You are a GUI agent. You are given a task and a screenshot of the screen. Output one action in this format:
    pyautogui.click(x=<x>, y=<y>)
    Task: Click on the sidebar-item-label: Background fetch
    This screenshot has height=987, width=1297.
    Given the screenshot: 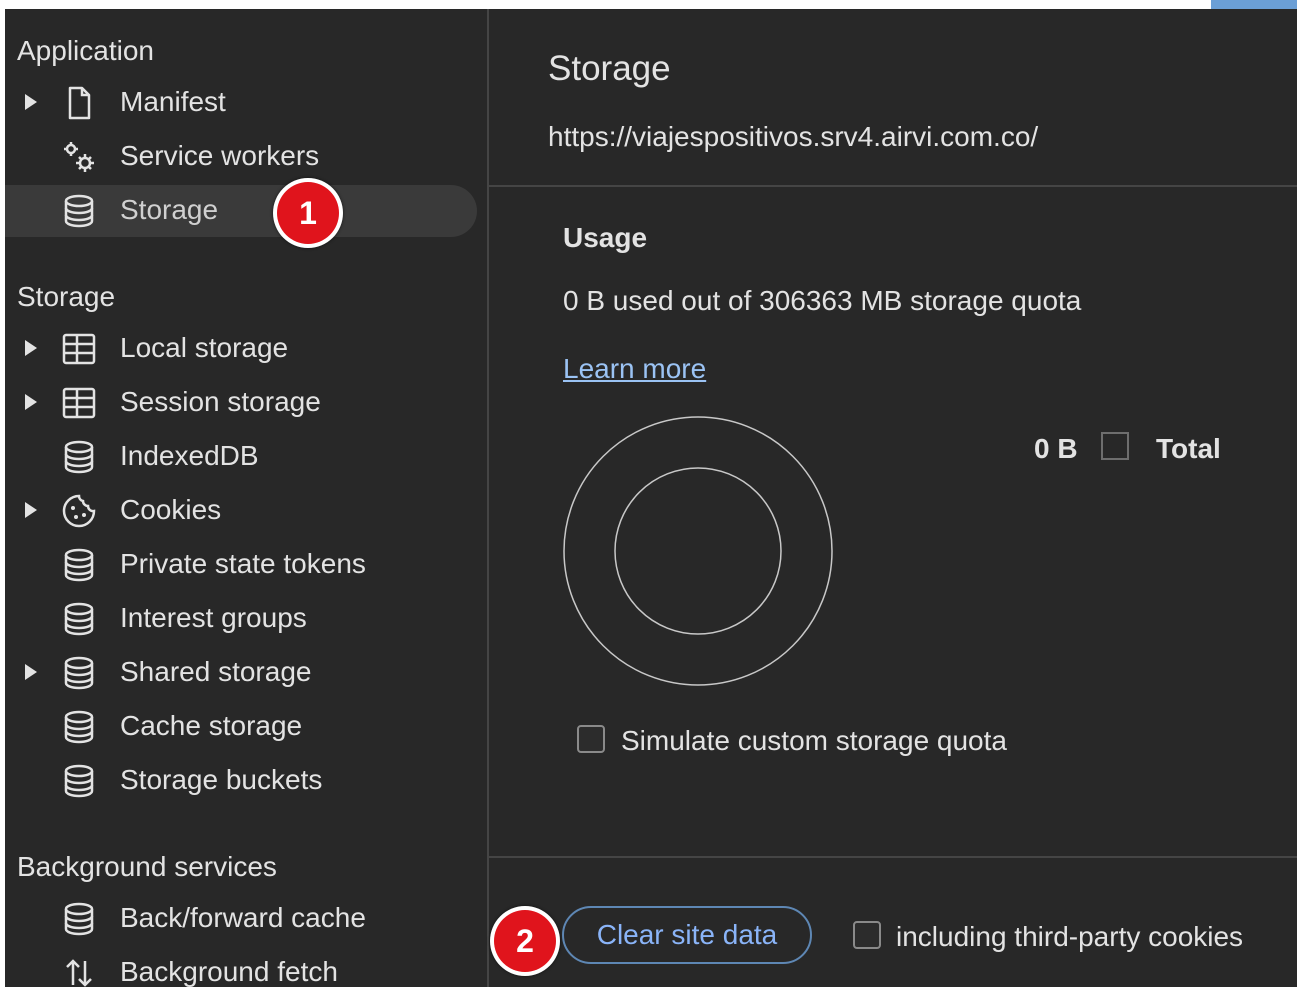 What is the action you would take?
    pyautogui.click(x=229, y=971)
    